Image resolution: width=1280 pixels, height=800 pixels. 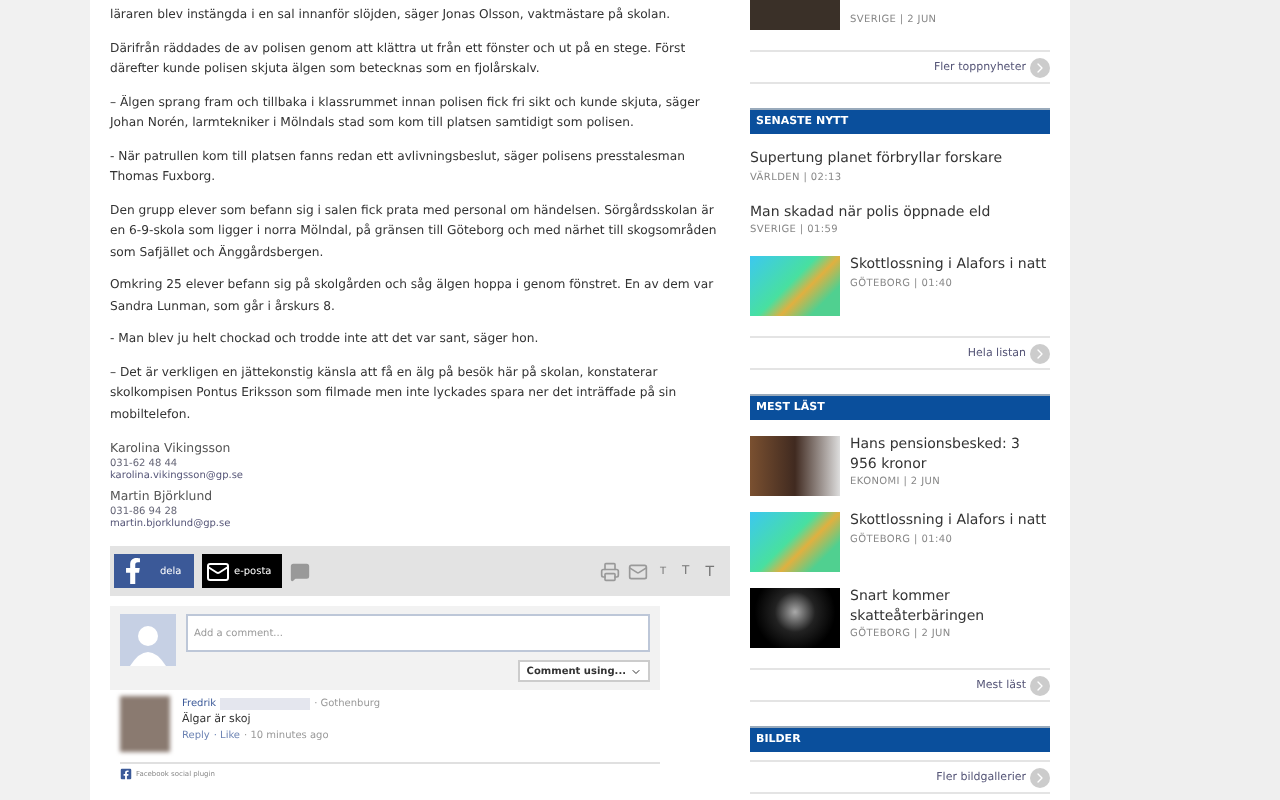 I want to click on mail-icon, so click(x=637, y=571).